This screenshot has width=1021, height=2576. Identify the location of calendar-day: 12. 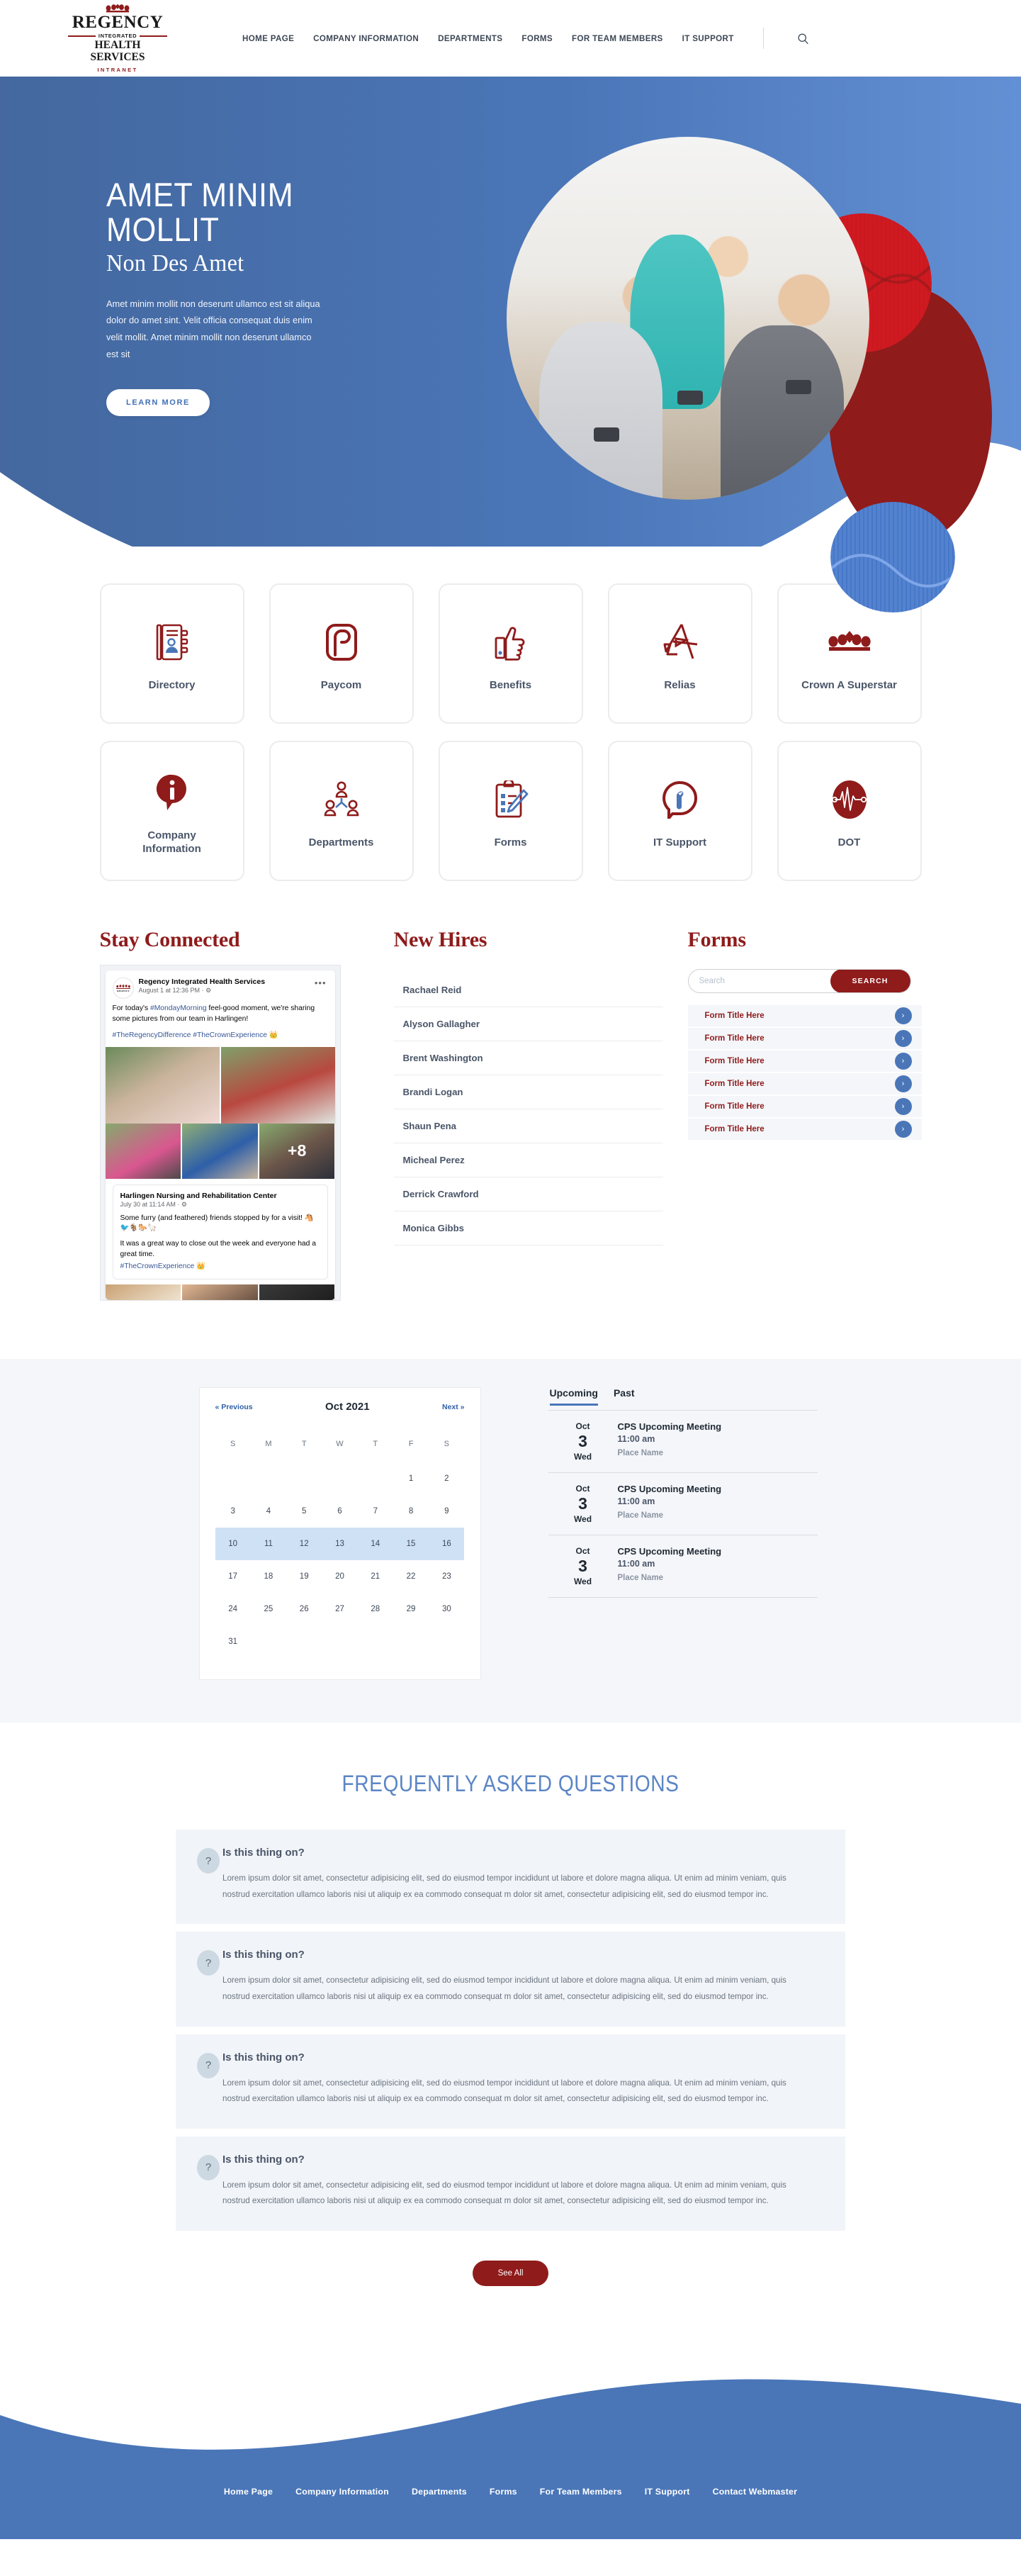
(304, 1544).